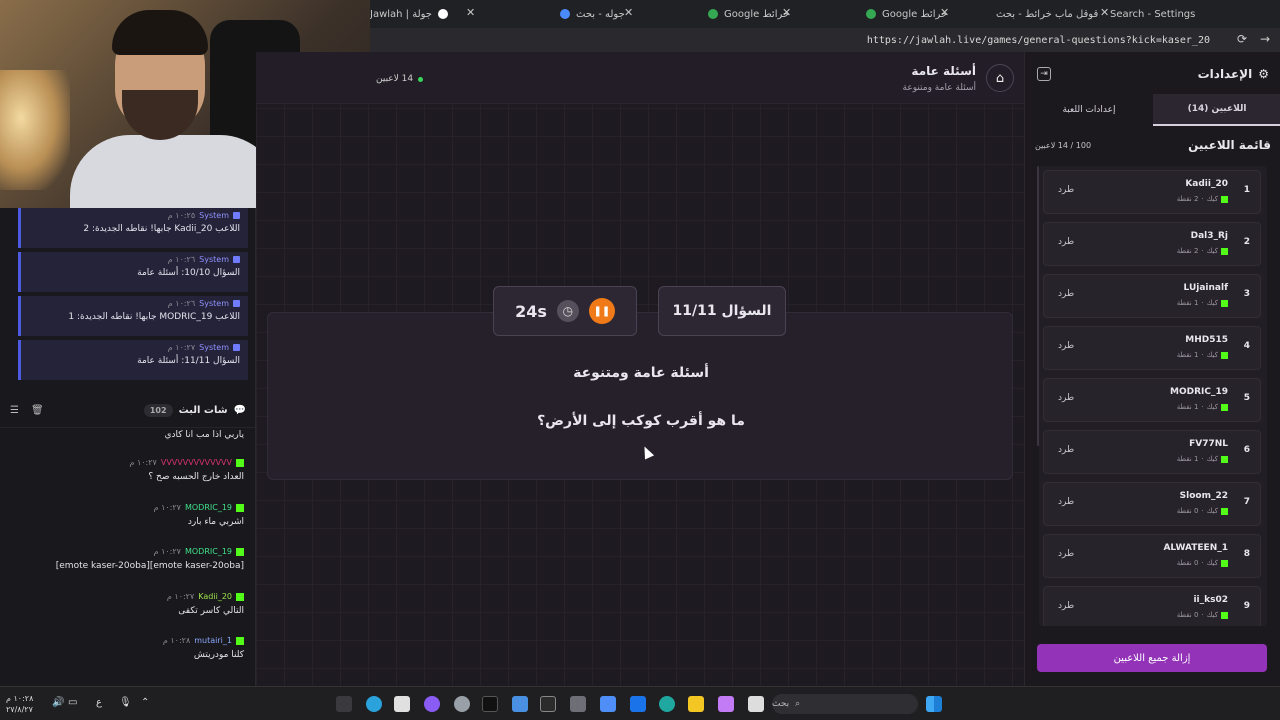 The width and height of the screenshot is (1280, 720). I want to click on home-icon: ⌂, so click(1000, 78).